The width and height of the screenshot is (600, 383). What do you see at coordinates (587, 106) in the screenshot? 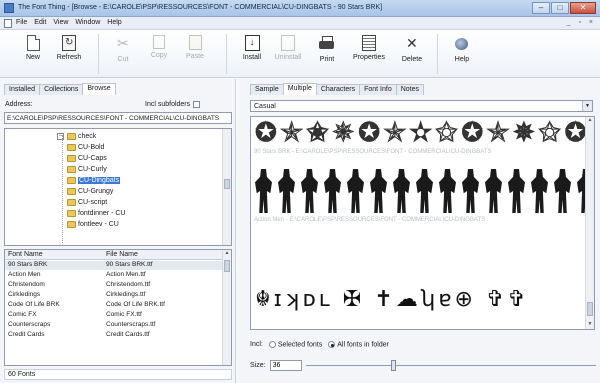
I see `chevron-down-icon: ▼` at bounding box center [587, 106].